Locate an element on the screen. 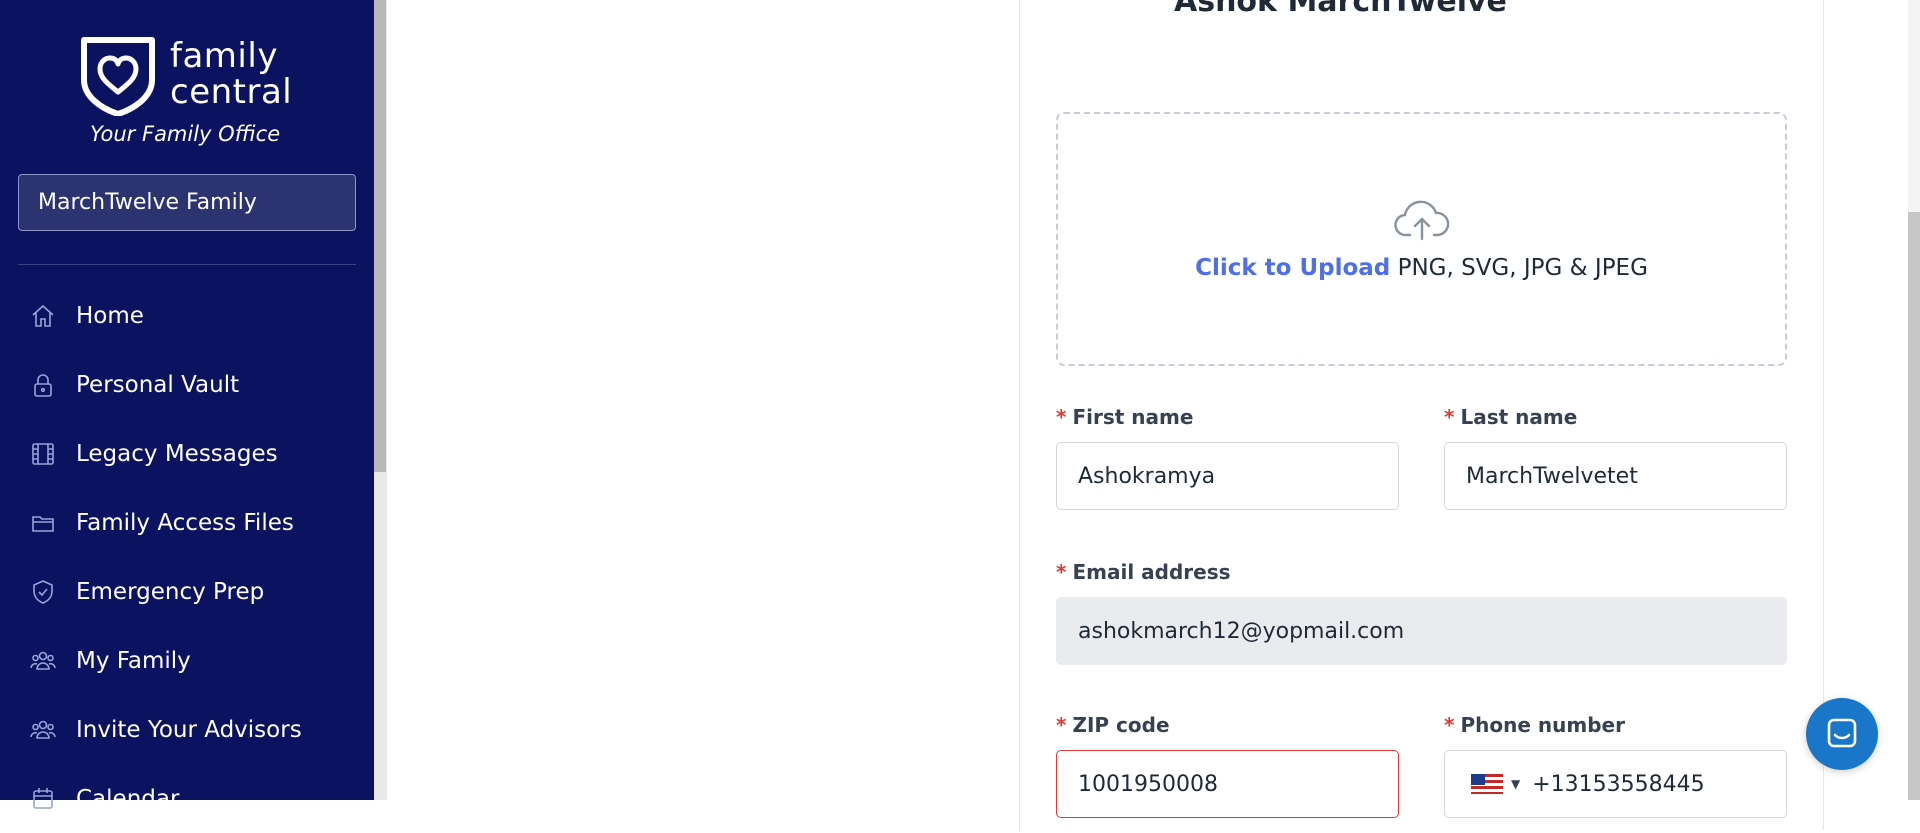 Image resolution: width=1920 pixels, height=833 pixels. sidebar-item-label: Calendar is located at coordinates (128, 798).